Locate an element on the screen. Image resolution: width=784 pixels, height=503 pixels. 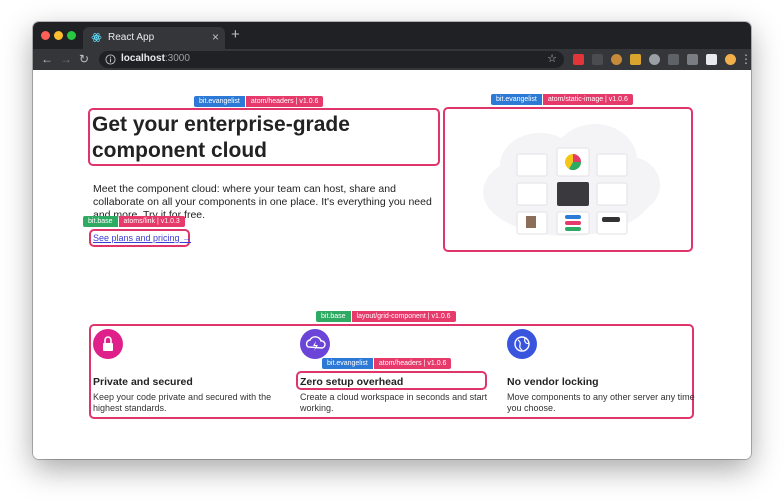
chrome-icon is located at coordinates (654, 59).